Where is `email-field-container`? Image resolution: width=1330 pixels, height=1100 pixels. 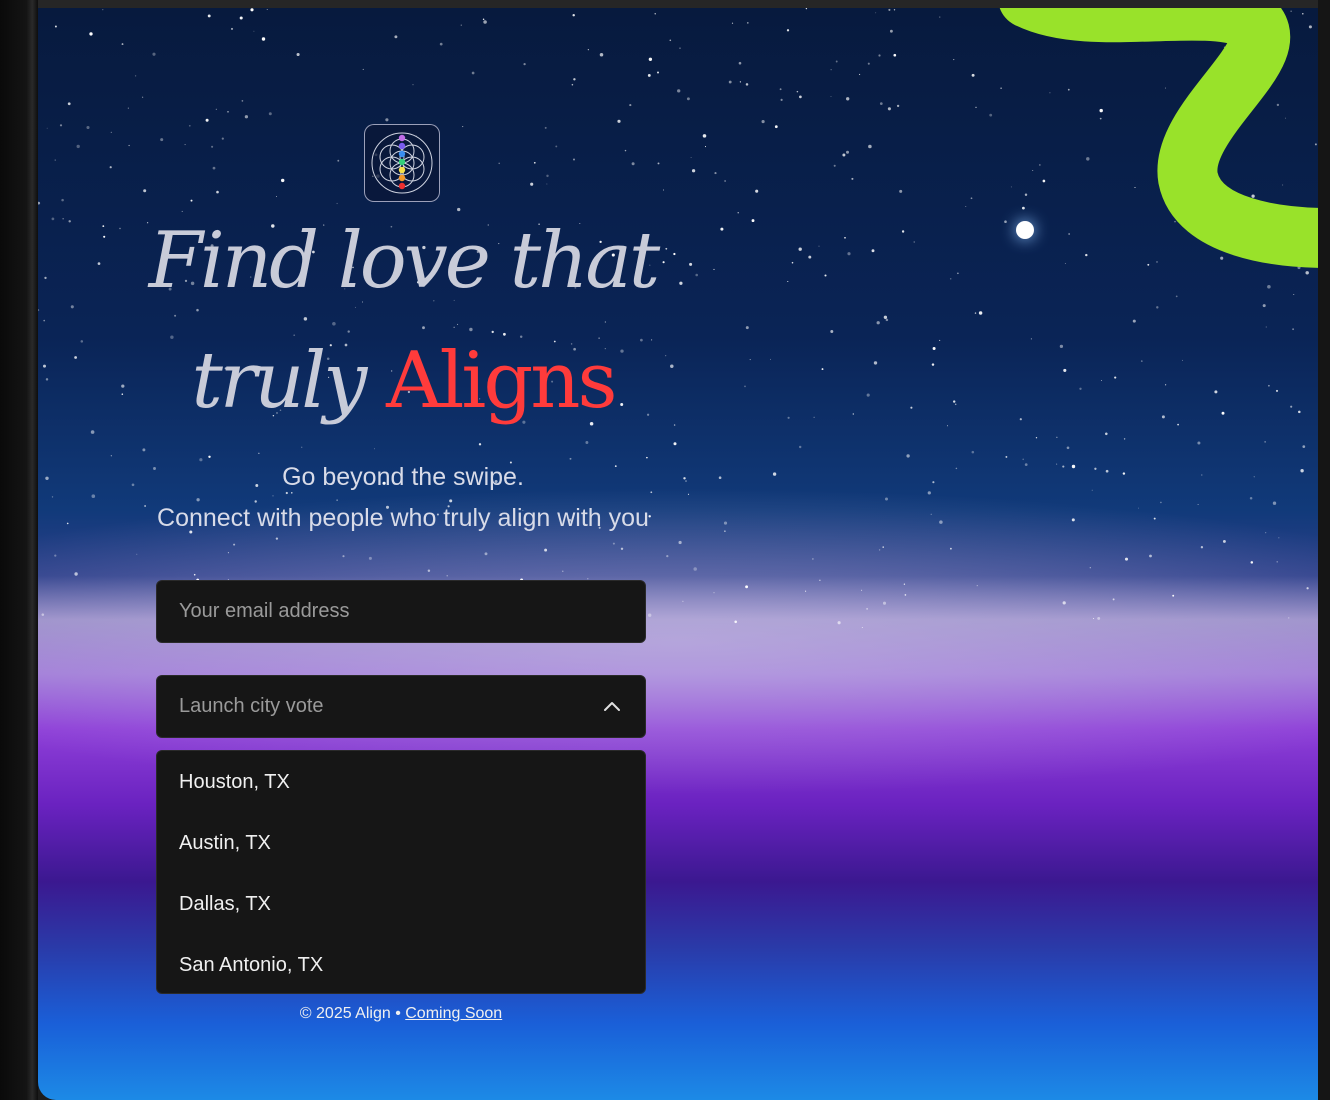 email-field-container is located at coordinates (401, 611).